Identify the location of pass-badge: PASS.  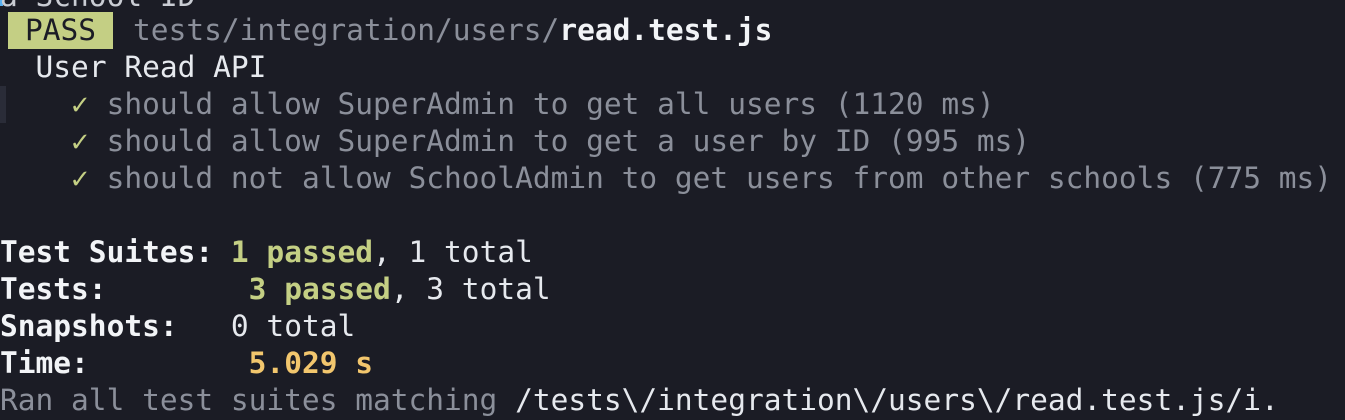
(61, 30).